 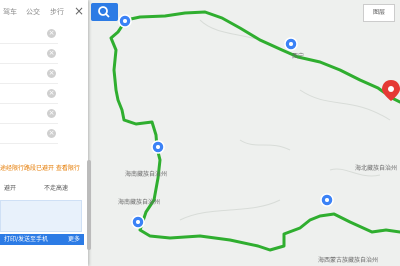 I want to click on print-send-button: 打印/发送至手机, so click(x=26, y=239).